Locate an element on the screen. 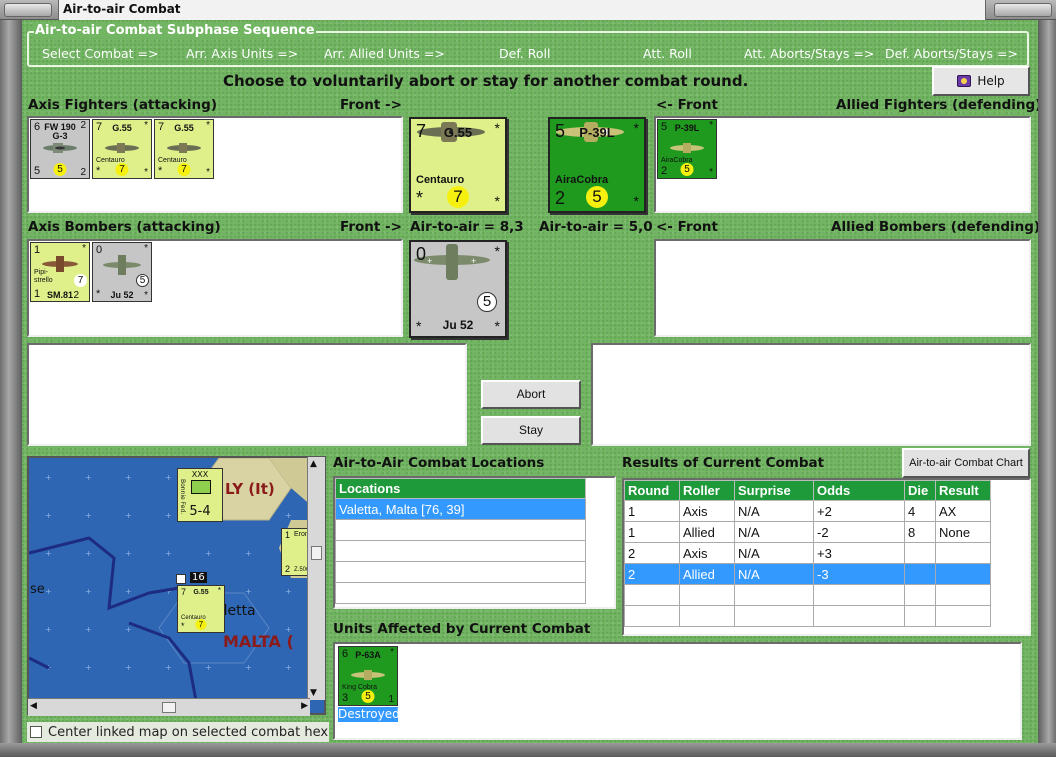  axis-front-bomber-counter: 0 * + + 5 Ju 52 * * is located at coordinates (458, 289).